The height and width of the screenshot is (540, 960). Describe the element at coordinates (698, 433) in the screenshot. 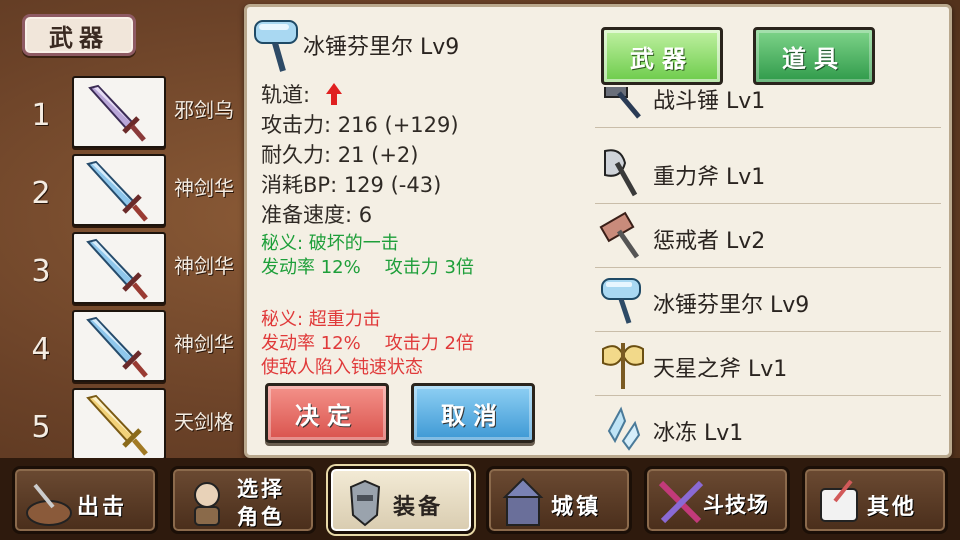

I see `list-item-label: 冰冻 Lv1` at that location.